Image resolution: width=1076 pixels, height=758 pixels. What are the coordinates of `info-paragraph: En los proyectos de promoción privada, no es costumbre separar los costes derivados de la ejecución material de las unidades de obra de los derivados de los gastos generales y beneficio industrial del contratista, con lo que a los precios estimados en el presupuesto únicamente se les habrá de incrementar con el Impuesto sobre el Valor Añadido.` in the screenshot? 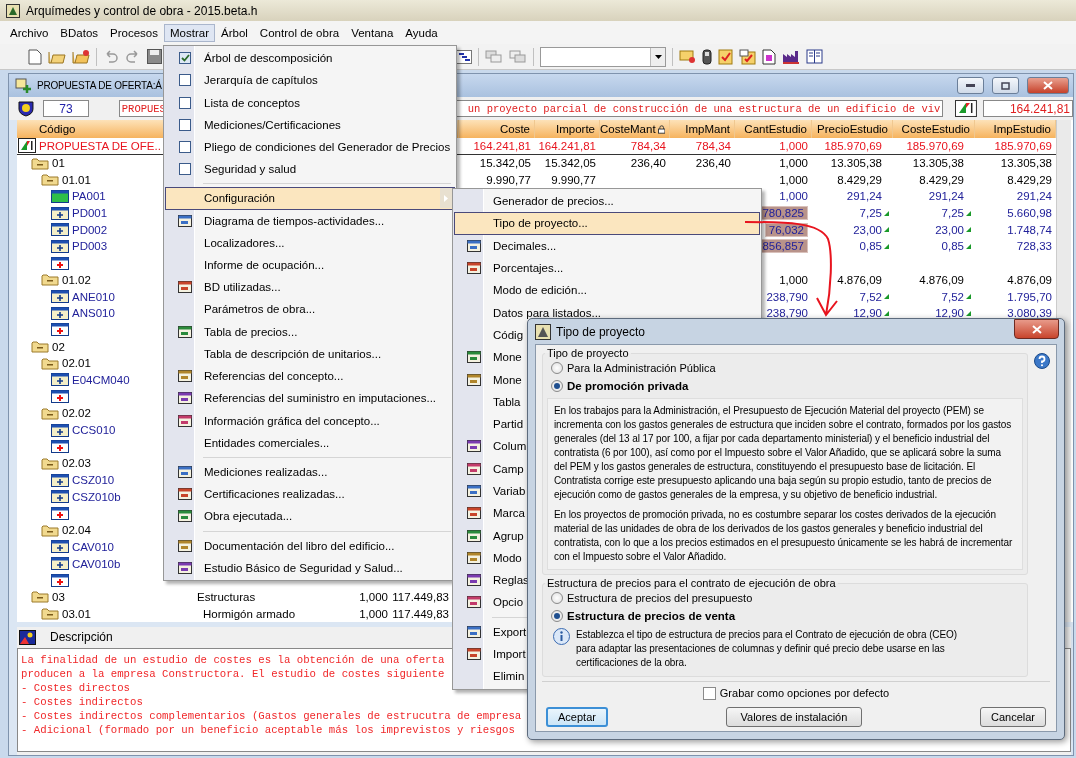 It's located at (784, 536).